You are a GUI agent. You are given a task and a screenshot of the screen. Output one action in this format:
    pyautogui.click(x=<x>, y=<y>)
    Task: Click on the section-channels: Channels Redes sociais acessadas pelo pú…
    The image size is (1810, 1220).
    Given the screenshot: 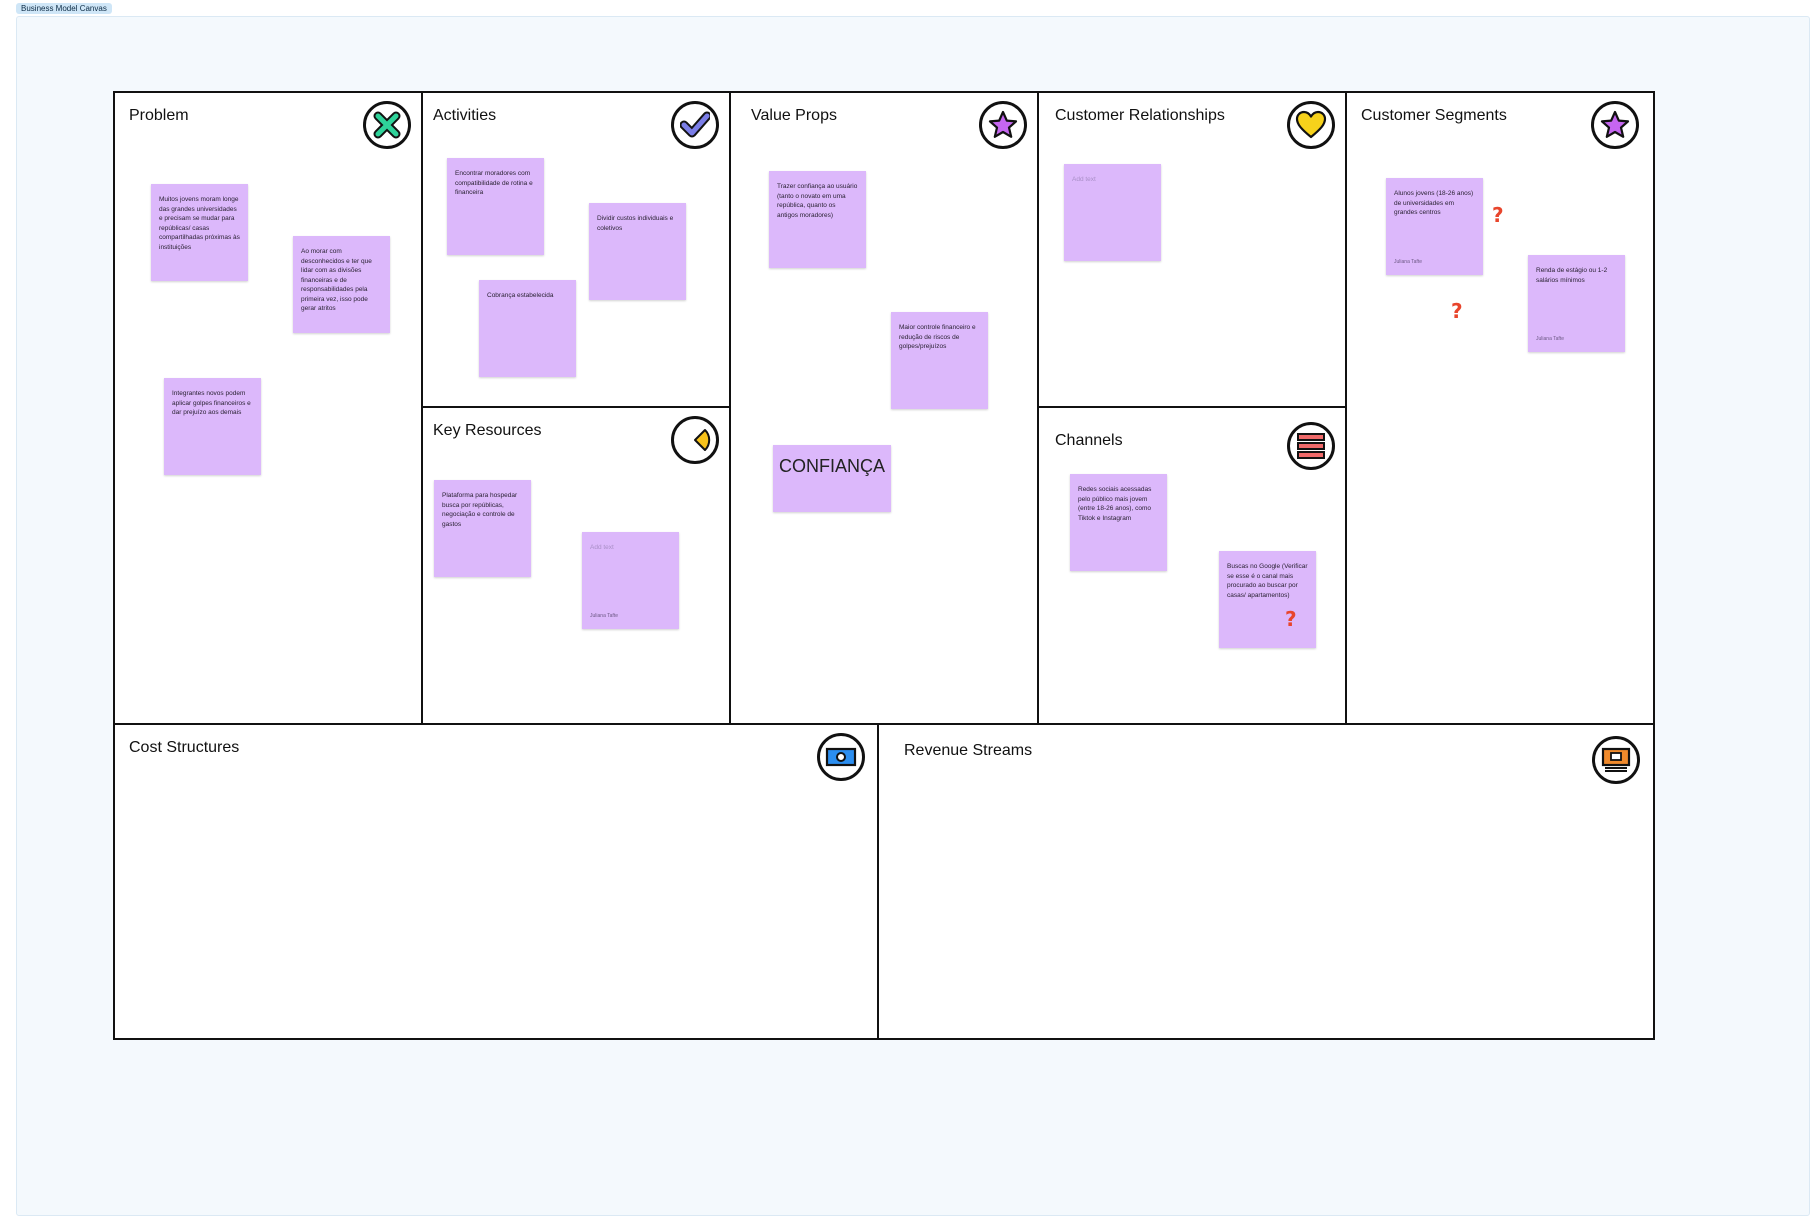 What is the action you would take?
    pyautogui.click(x=1192, y=565)
    